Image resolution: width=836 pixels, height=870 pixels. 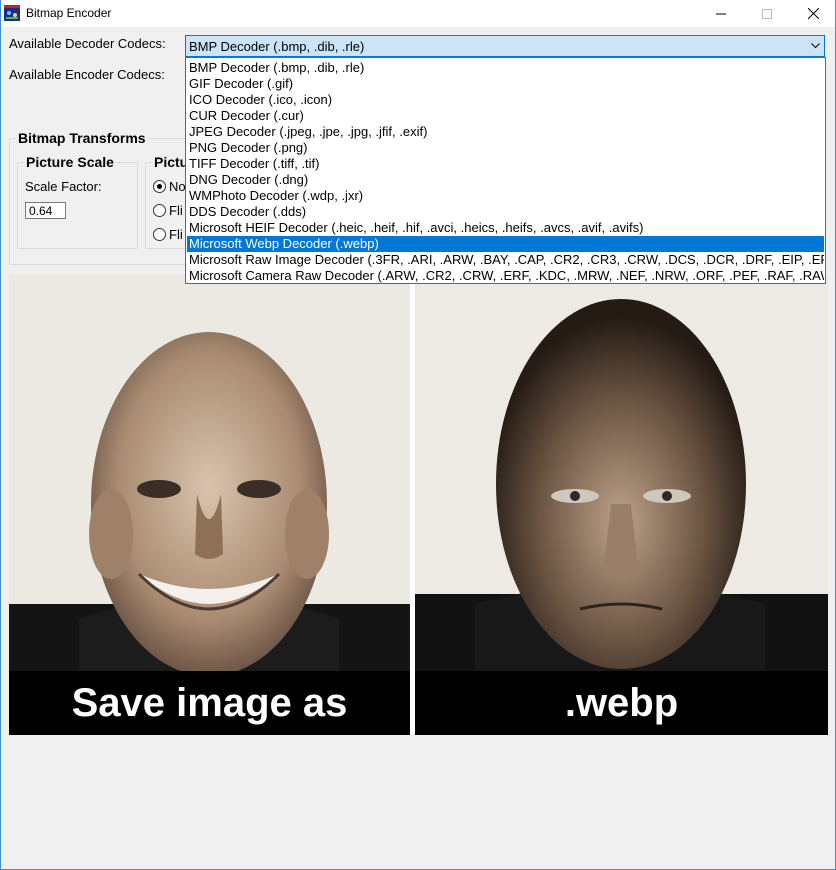 What do you see at coordinates (505, 84) in the screenshot?
I see `decoder-option: GIF Decoder (.gif)` at bounding box center [505, 84].